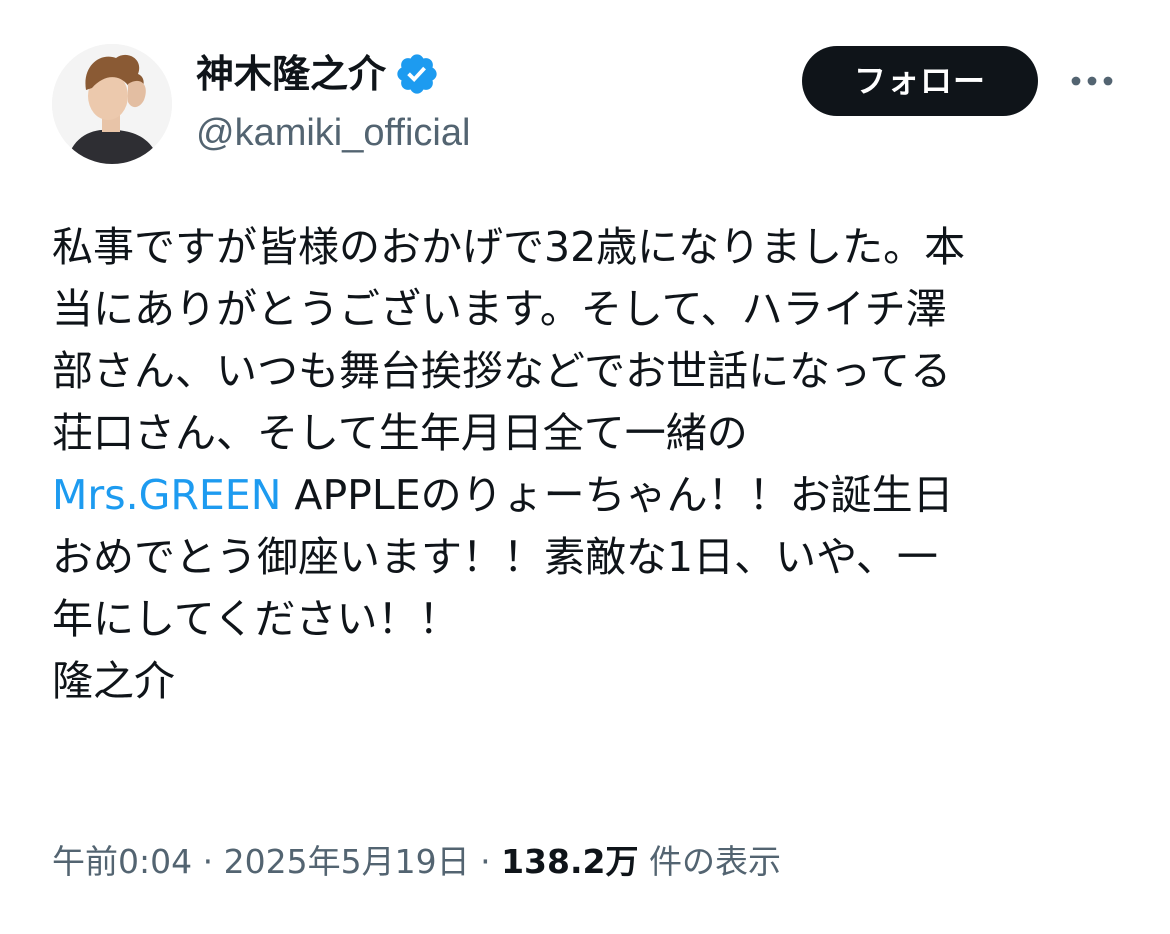 This screenshot has width=1170, height=934. I want to click on tweet-line: 私事ですが皆様のおかげで32歳になりました。本, so click(509, 247).